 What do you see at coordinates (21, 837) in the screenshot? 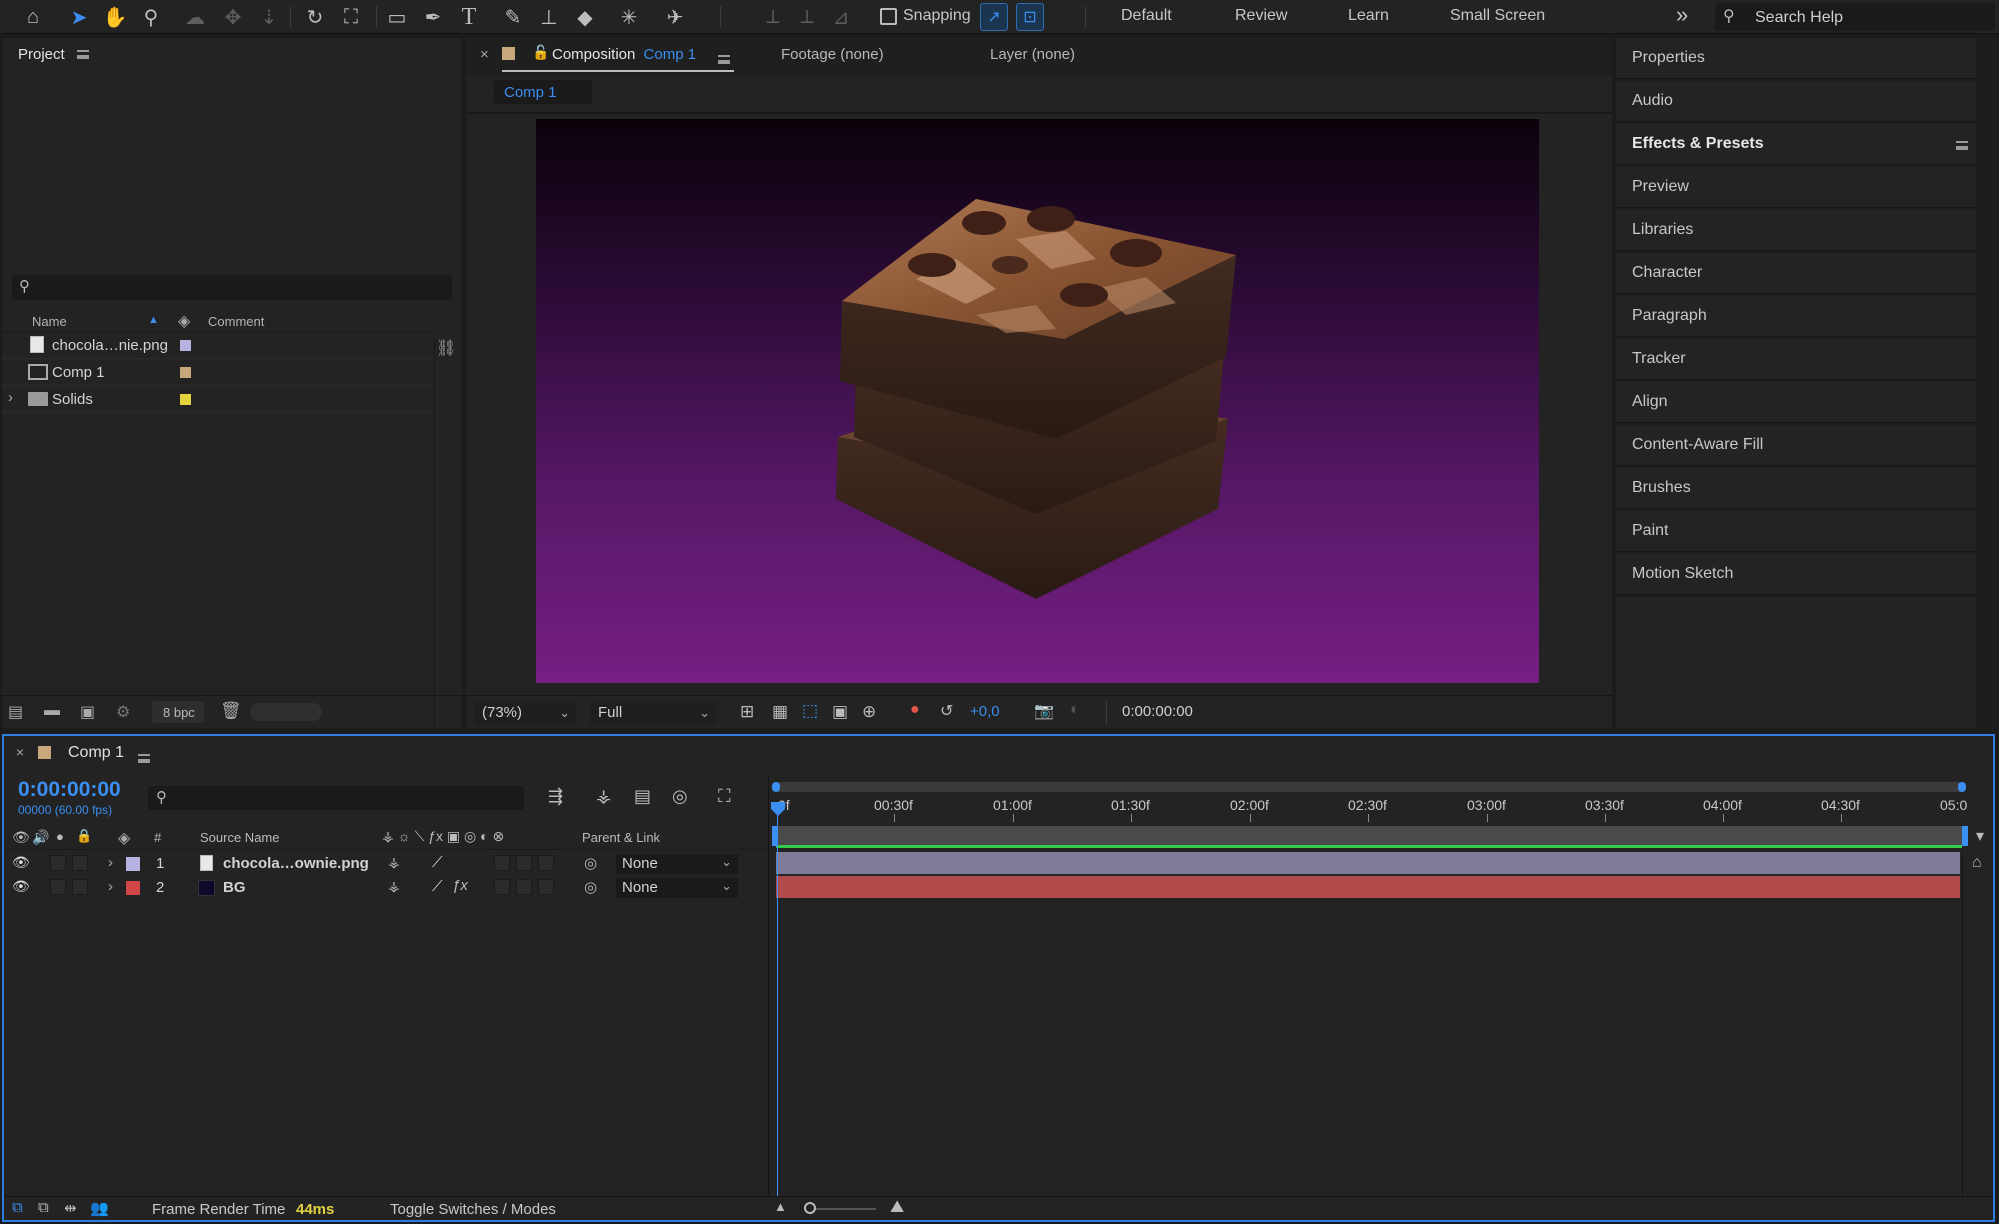
I see `eye-icon: 👁` at bounding box center [21, 837].